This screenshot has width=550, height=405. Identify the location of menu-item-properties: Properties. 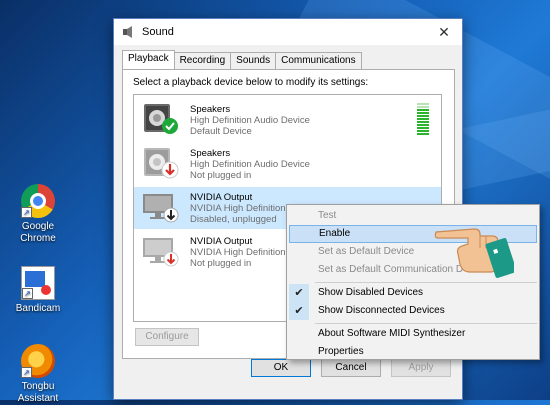
(413, 352).